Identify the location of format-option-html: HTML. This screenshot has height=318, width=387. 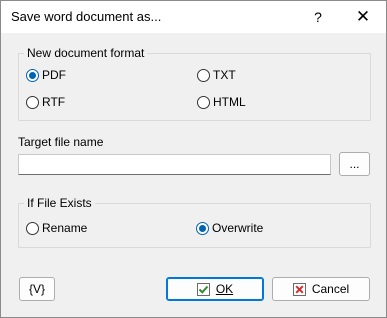
(221, 102).